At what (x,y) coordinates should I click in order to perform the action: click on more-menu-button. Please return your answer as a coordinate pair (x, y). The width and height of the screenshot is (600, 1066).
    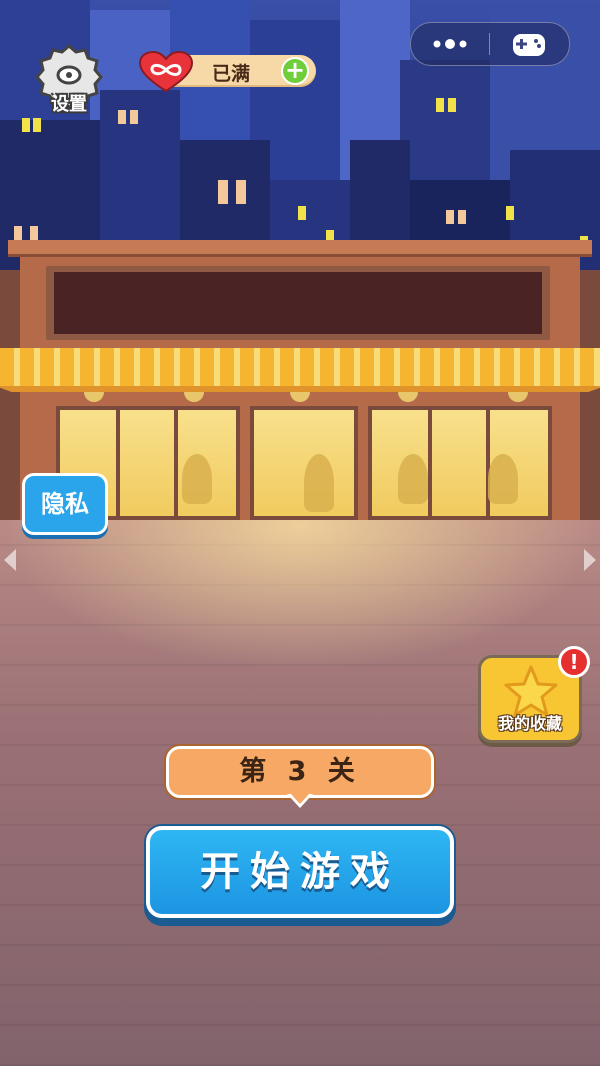
    Looking at the image, I should click on (450, 44).